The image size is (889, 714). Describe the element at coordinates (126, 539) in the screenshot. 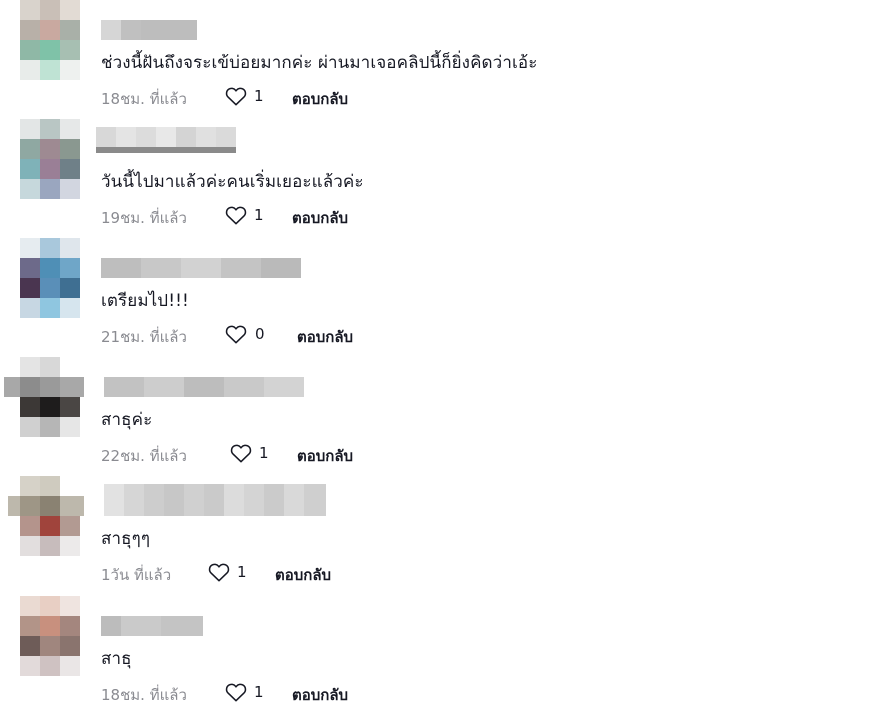

I see `comment-text: สาธุๆๆ` at that location.